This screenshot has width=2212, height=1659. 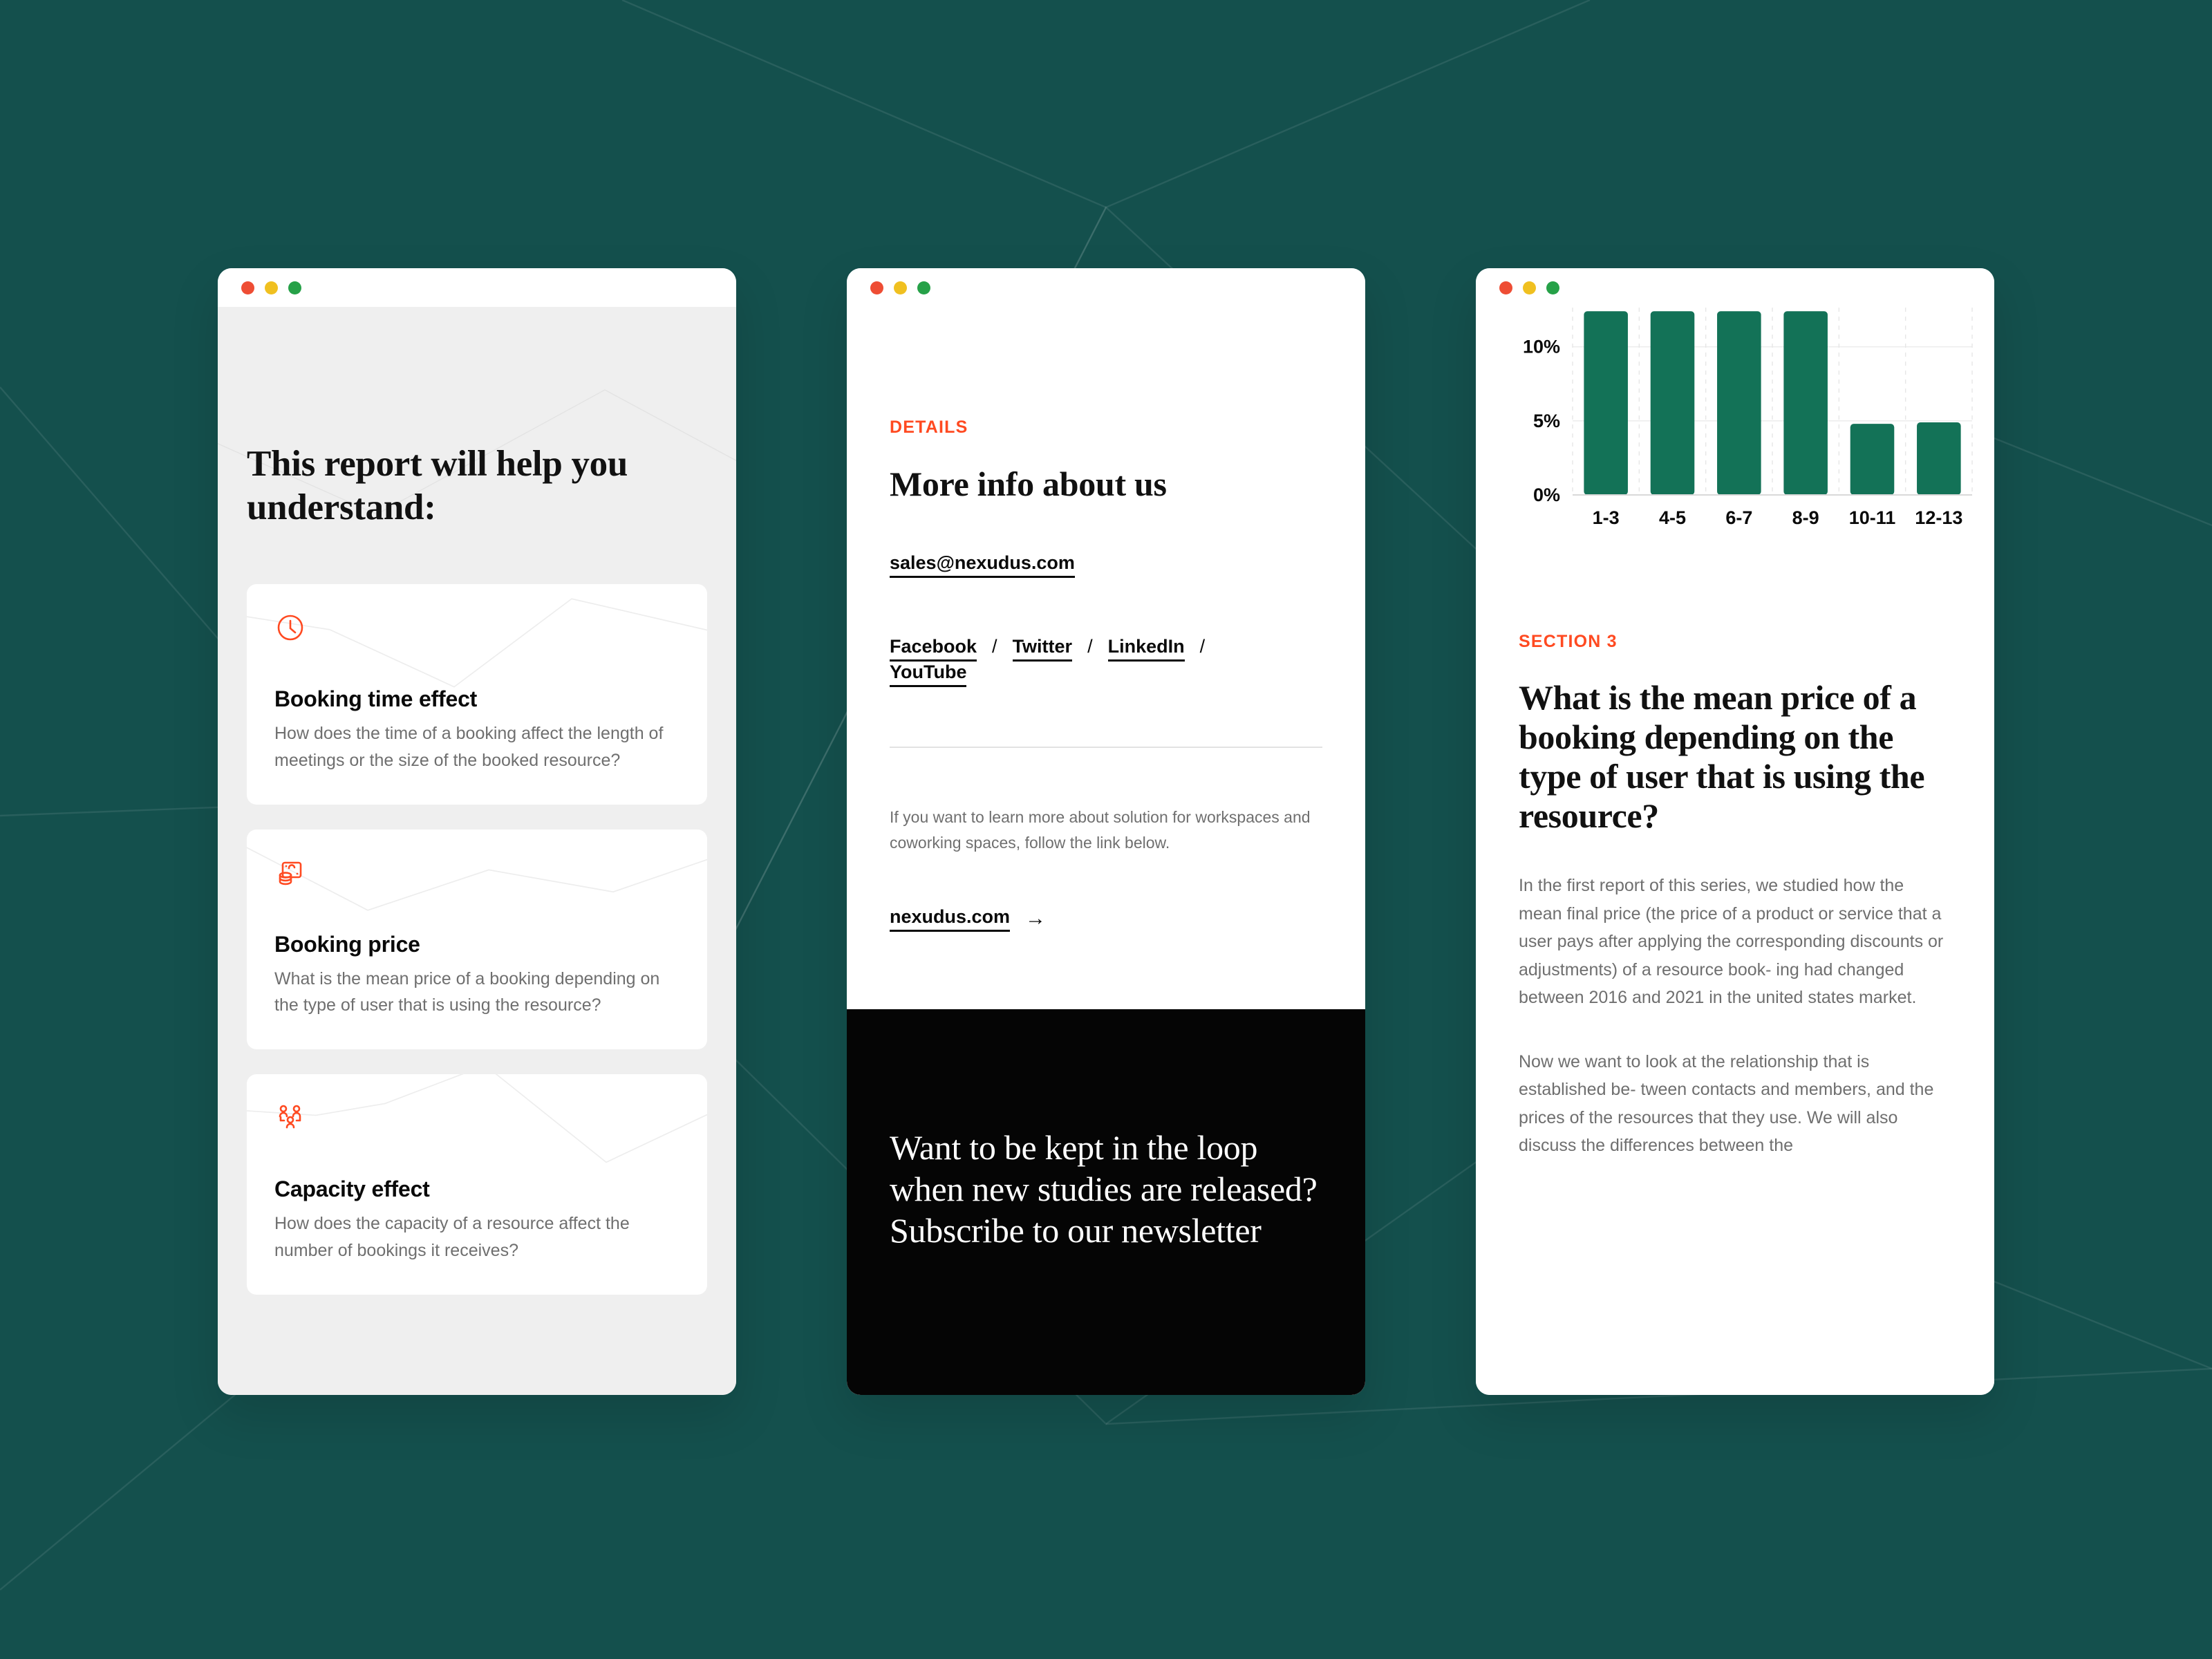 I want to click on svg-text: 12-13, so click(x=1938, y=517).